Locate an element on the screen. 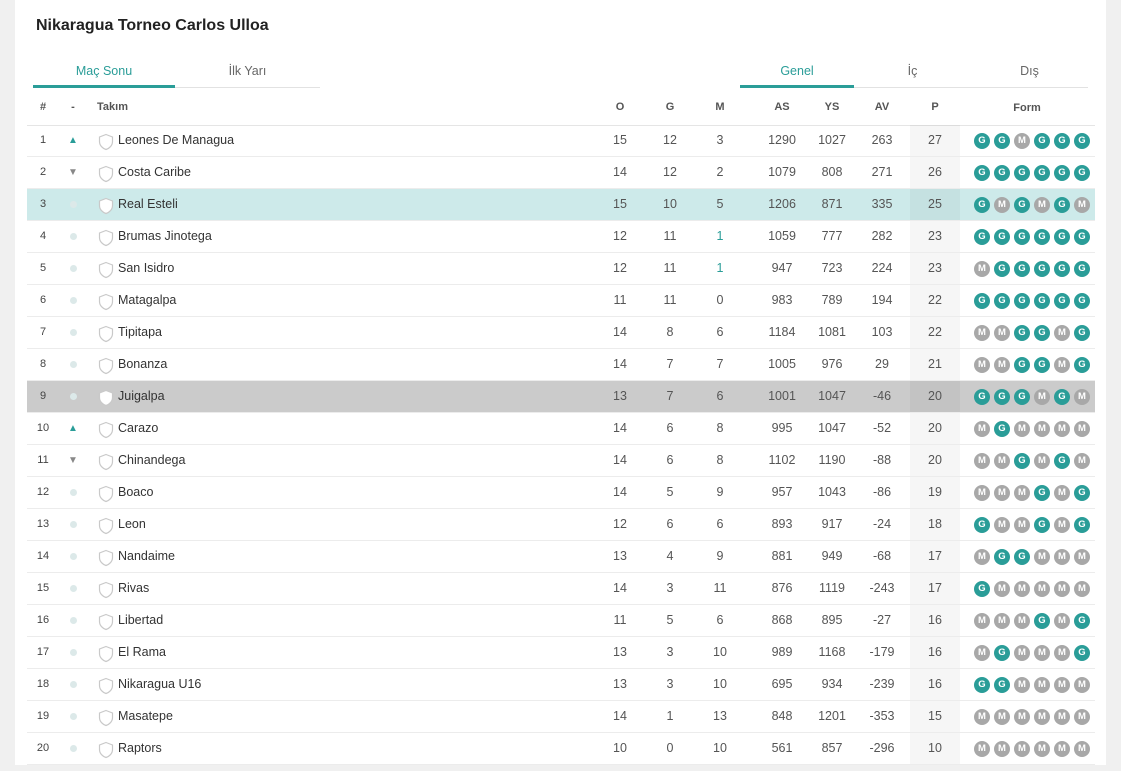 The image size is (1121, 771). form: GGGMGM is located at coordinates (1027, 396).